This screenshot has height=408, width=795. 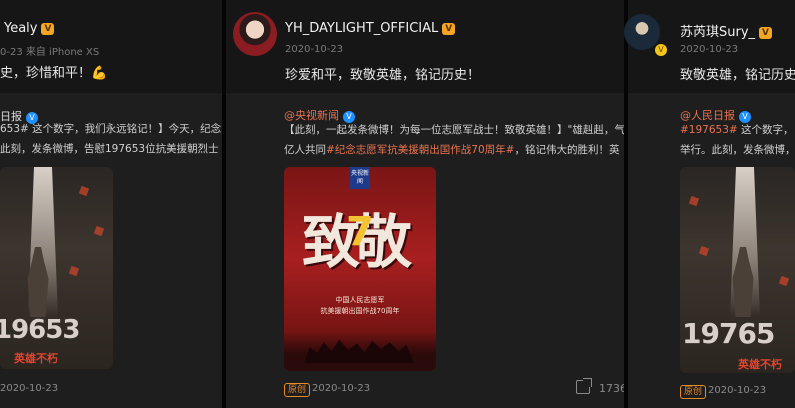 What do you see at coordinates (383, 75) in the screenshot?
I see `post-text: 珍爱和平，致敬英雄，铭记历史！` at bounding box center [383, 75].